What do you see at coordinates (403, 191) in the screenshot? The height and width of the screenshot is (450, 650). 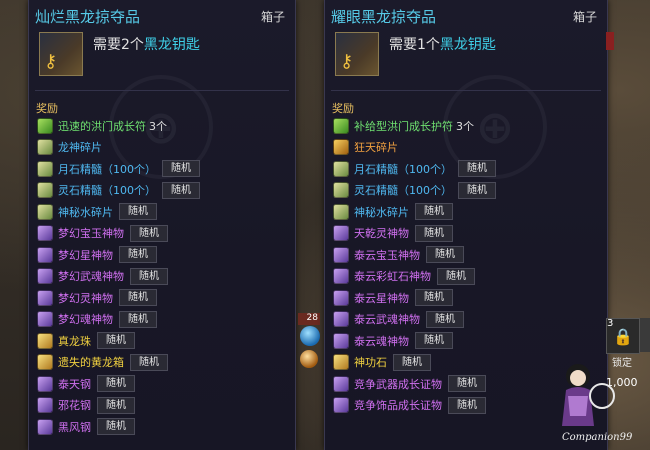 I see `reward-item-name: 灵石精髓（100个）` at bounding box center [403, 191].